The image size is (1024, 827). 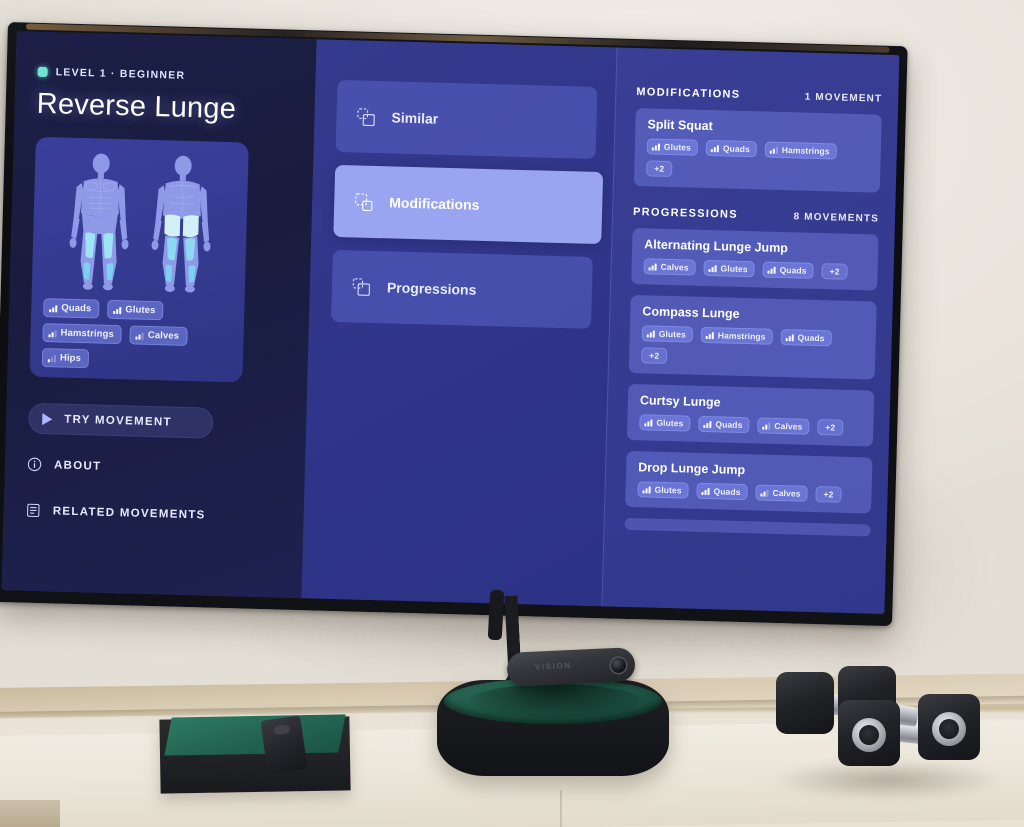 I want to click on section-count: 8 MOVEMENTS, so click(x=836, y=218).